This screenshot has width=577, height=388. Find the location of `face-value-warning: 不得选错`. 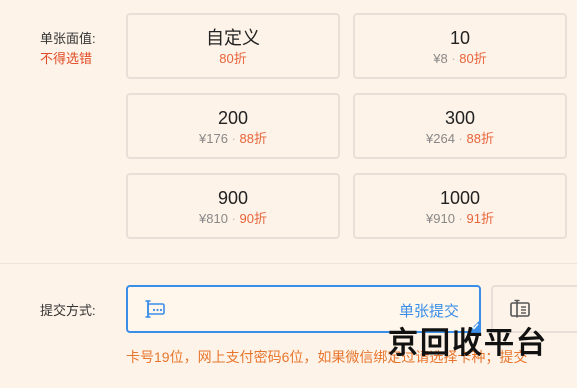

face-value-warning: 不得选错 is located at coordinates (66, 58).